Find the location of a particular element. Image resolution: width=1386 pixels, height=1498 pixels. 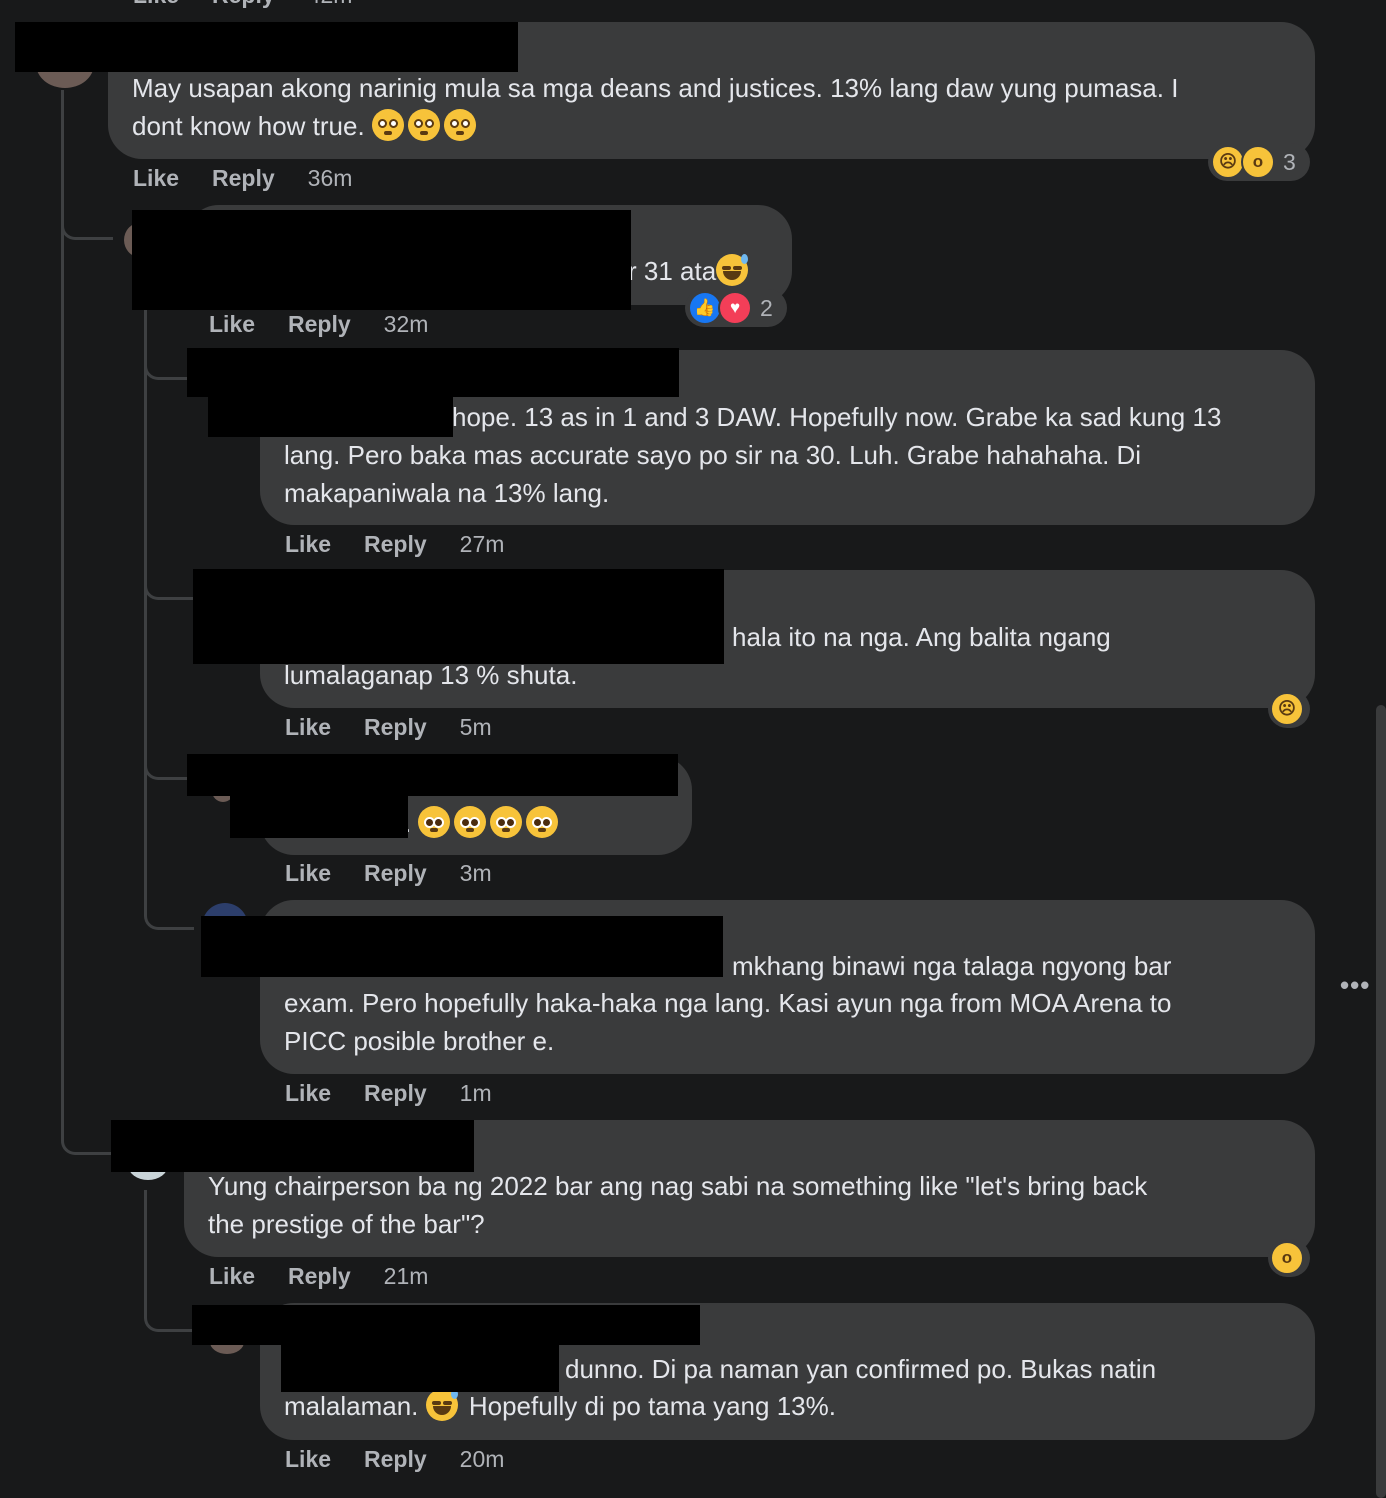

comment-actions: Like Reply 27m is located at coordinates (394, 544).